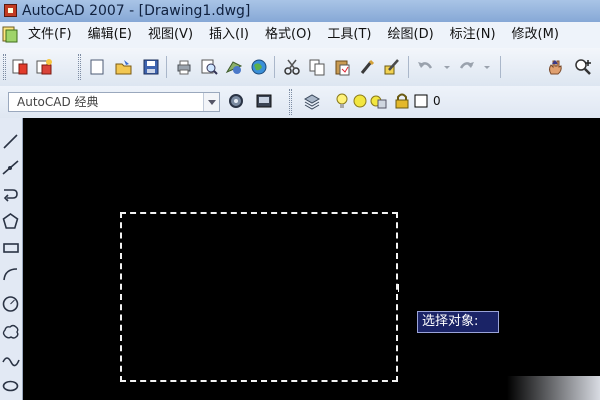 This screenshot has height=400, width=600. I want to click on autocad-app-icon, so click(10, 10).